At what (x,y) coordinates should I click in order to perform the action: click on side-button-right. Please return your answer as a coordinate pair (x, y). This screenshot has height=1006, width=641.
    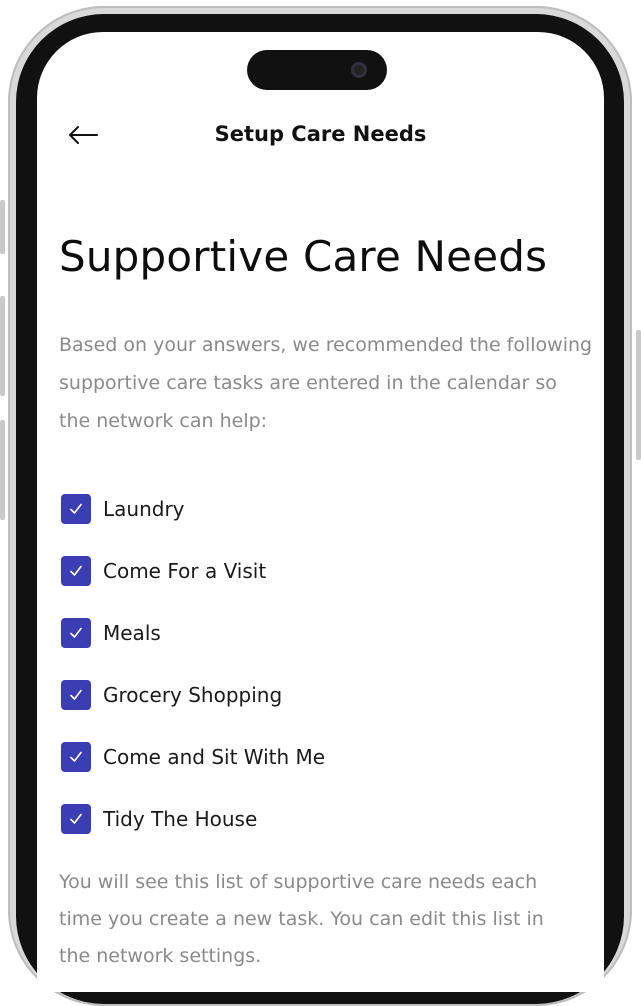
    Looking at the image, I should click on (638, 395).